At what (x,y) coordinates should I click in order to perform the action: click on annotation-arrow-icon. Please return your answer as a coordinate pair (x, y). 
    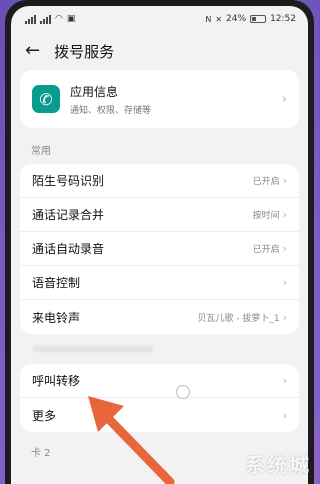
    Looking at the image, I should click on (131, 440).